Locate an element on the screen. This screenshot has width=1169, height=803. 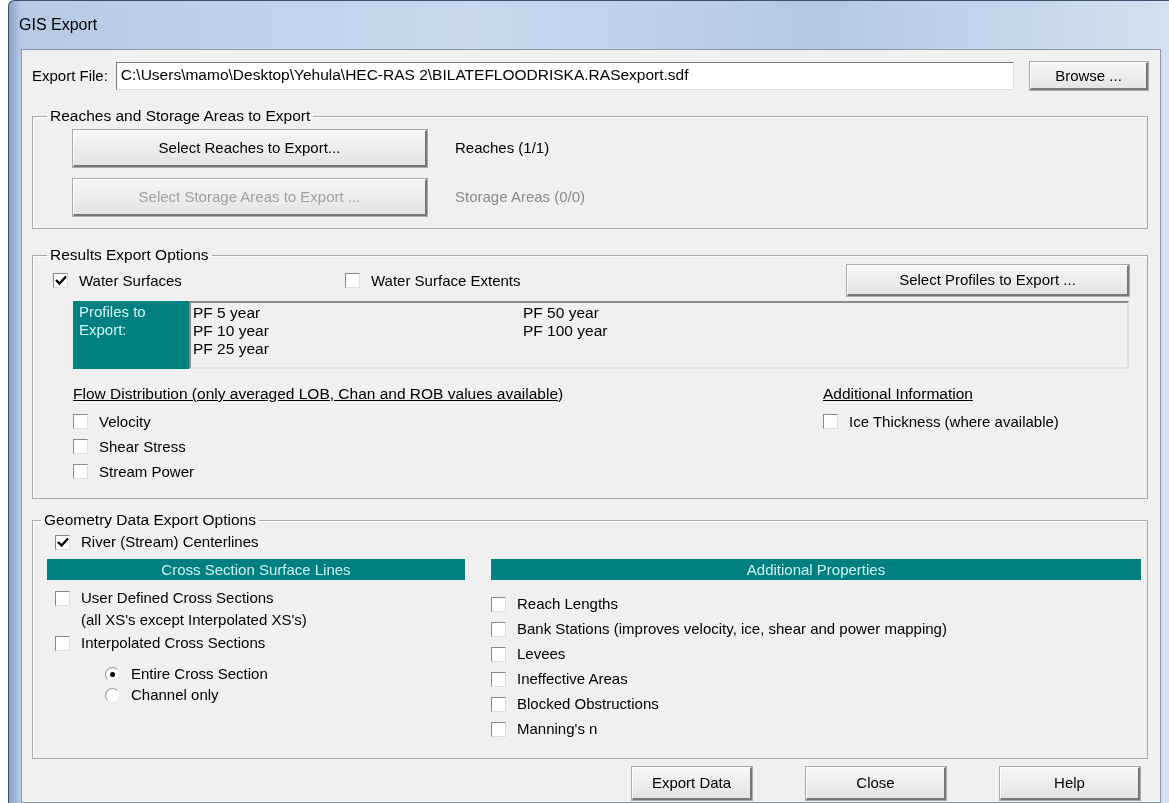
section-header: Cross Section Surface Lines is located at coordinates (256, 569).